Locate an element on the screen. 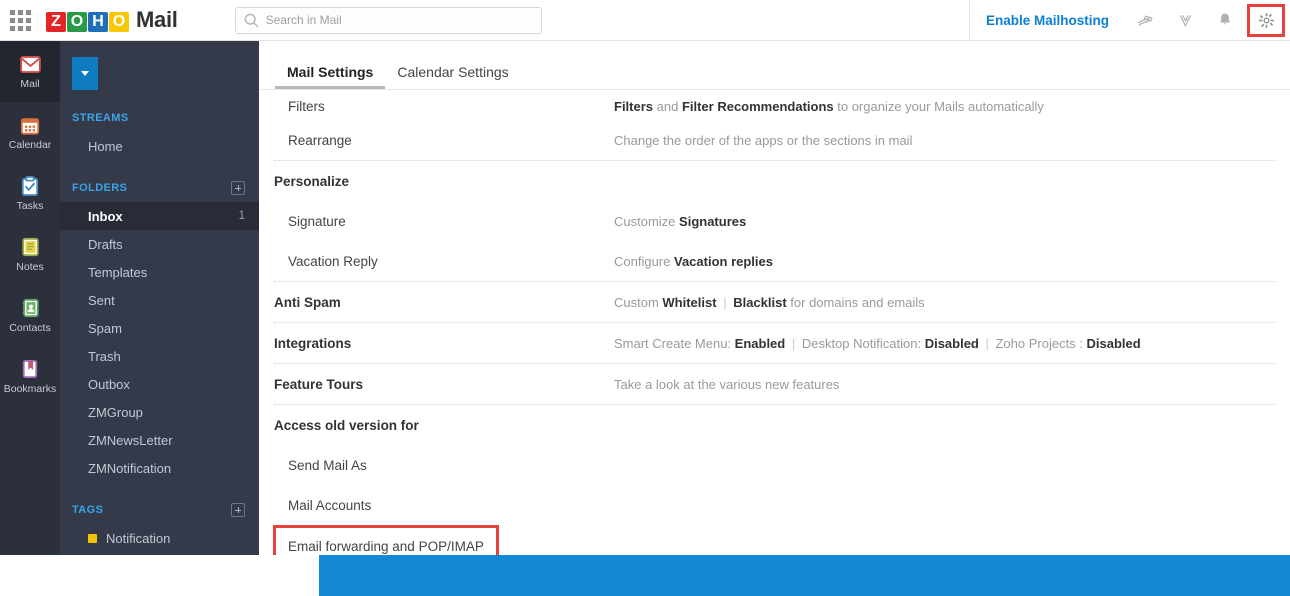 The height and width of the screenshot is (596, 1290). sidebar-item-home: Home is located at coordinates (159, 146).